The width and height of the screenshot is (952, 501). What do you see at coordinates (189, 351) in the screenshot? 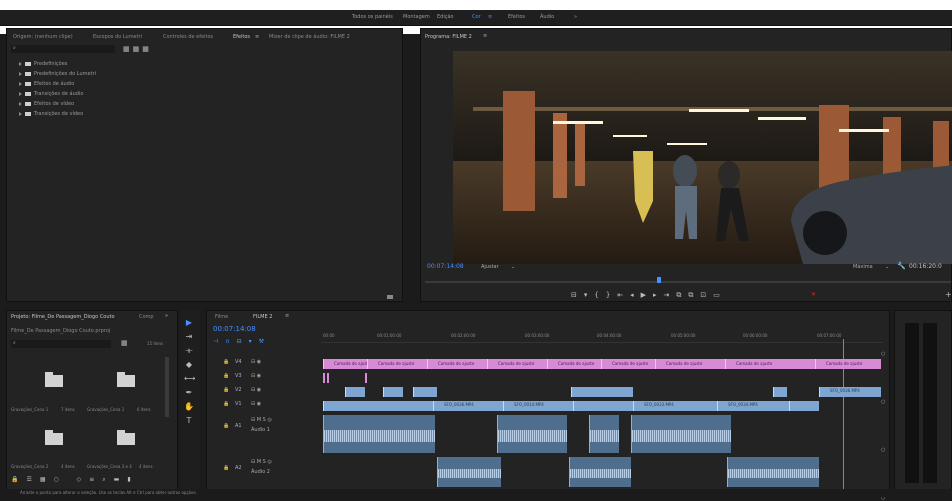
I see `ripple-edit-tool-icon: ⟛` at bounding box center [189, 351].